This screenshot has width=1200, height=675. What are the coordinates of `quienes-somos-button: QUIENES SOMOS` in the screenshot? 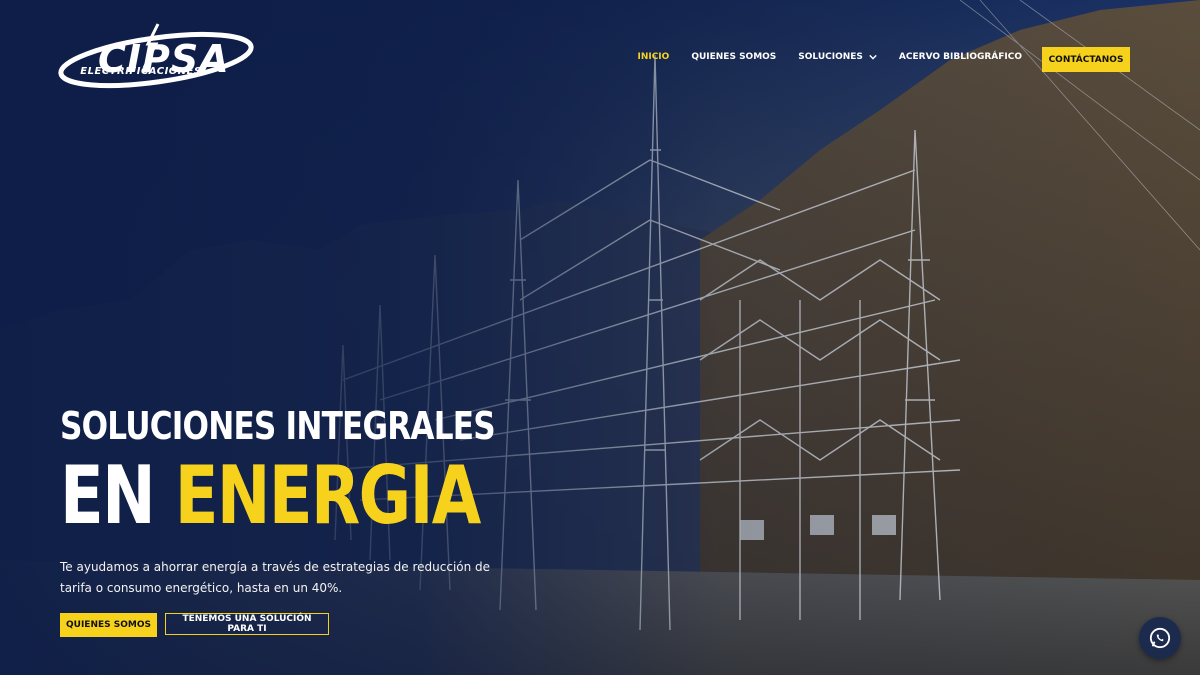 It's located at (108, 625).